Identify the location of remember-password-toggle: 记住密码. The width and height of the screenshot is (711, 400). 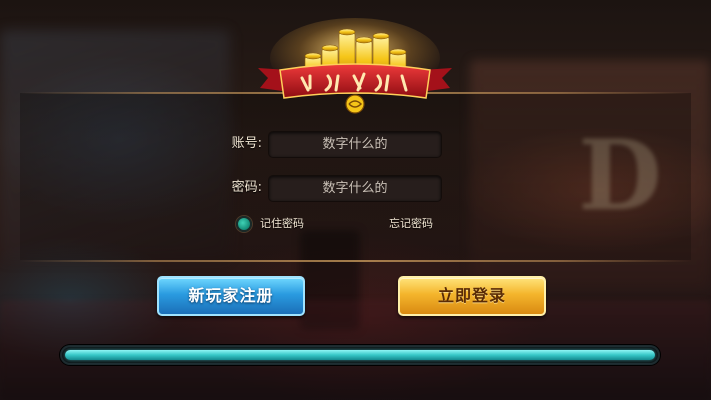
(270, 224).